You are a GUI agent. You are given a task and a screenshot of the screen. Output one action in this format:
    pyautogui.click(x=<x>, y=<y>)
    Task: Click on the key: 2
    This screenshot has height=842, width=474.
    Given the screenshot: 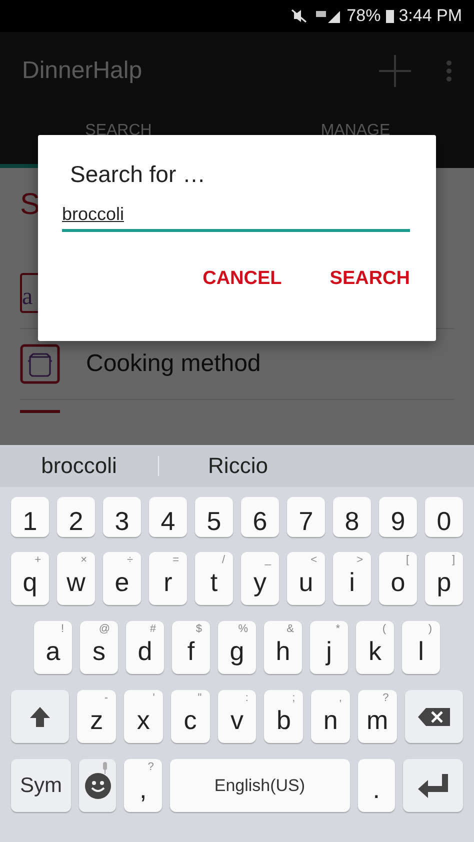 What is the action you would take?
    pyautogui.click(x=76, y=517)
    